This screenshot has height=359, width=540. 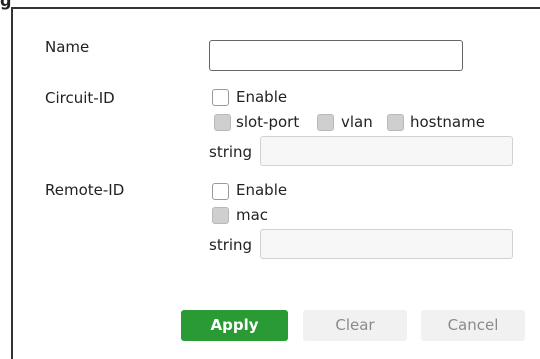 I want to click on cancel-button: Cancel, so click(x=473, y=325).